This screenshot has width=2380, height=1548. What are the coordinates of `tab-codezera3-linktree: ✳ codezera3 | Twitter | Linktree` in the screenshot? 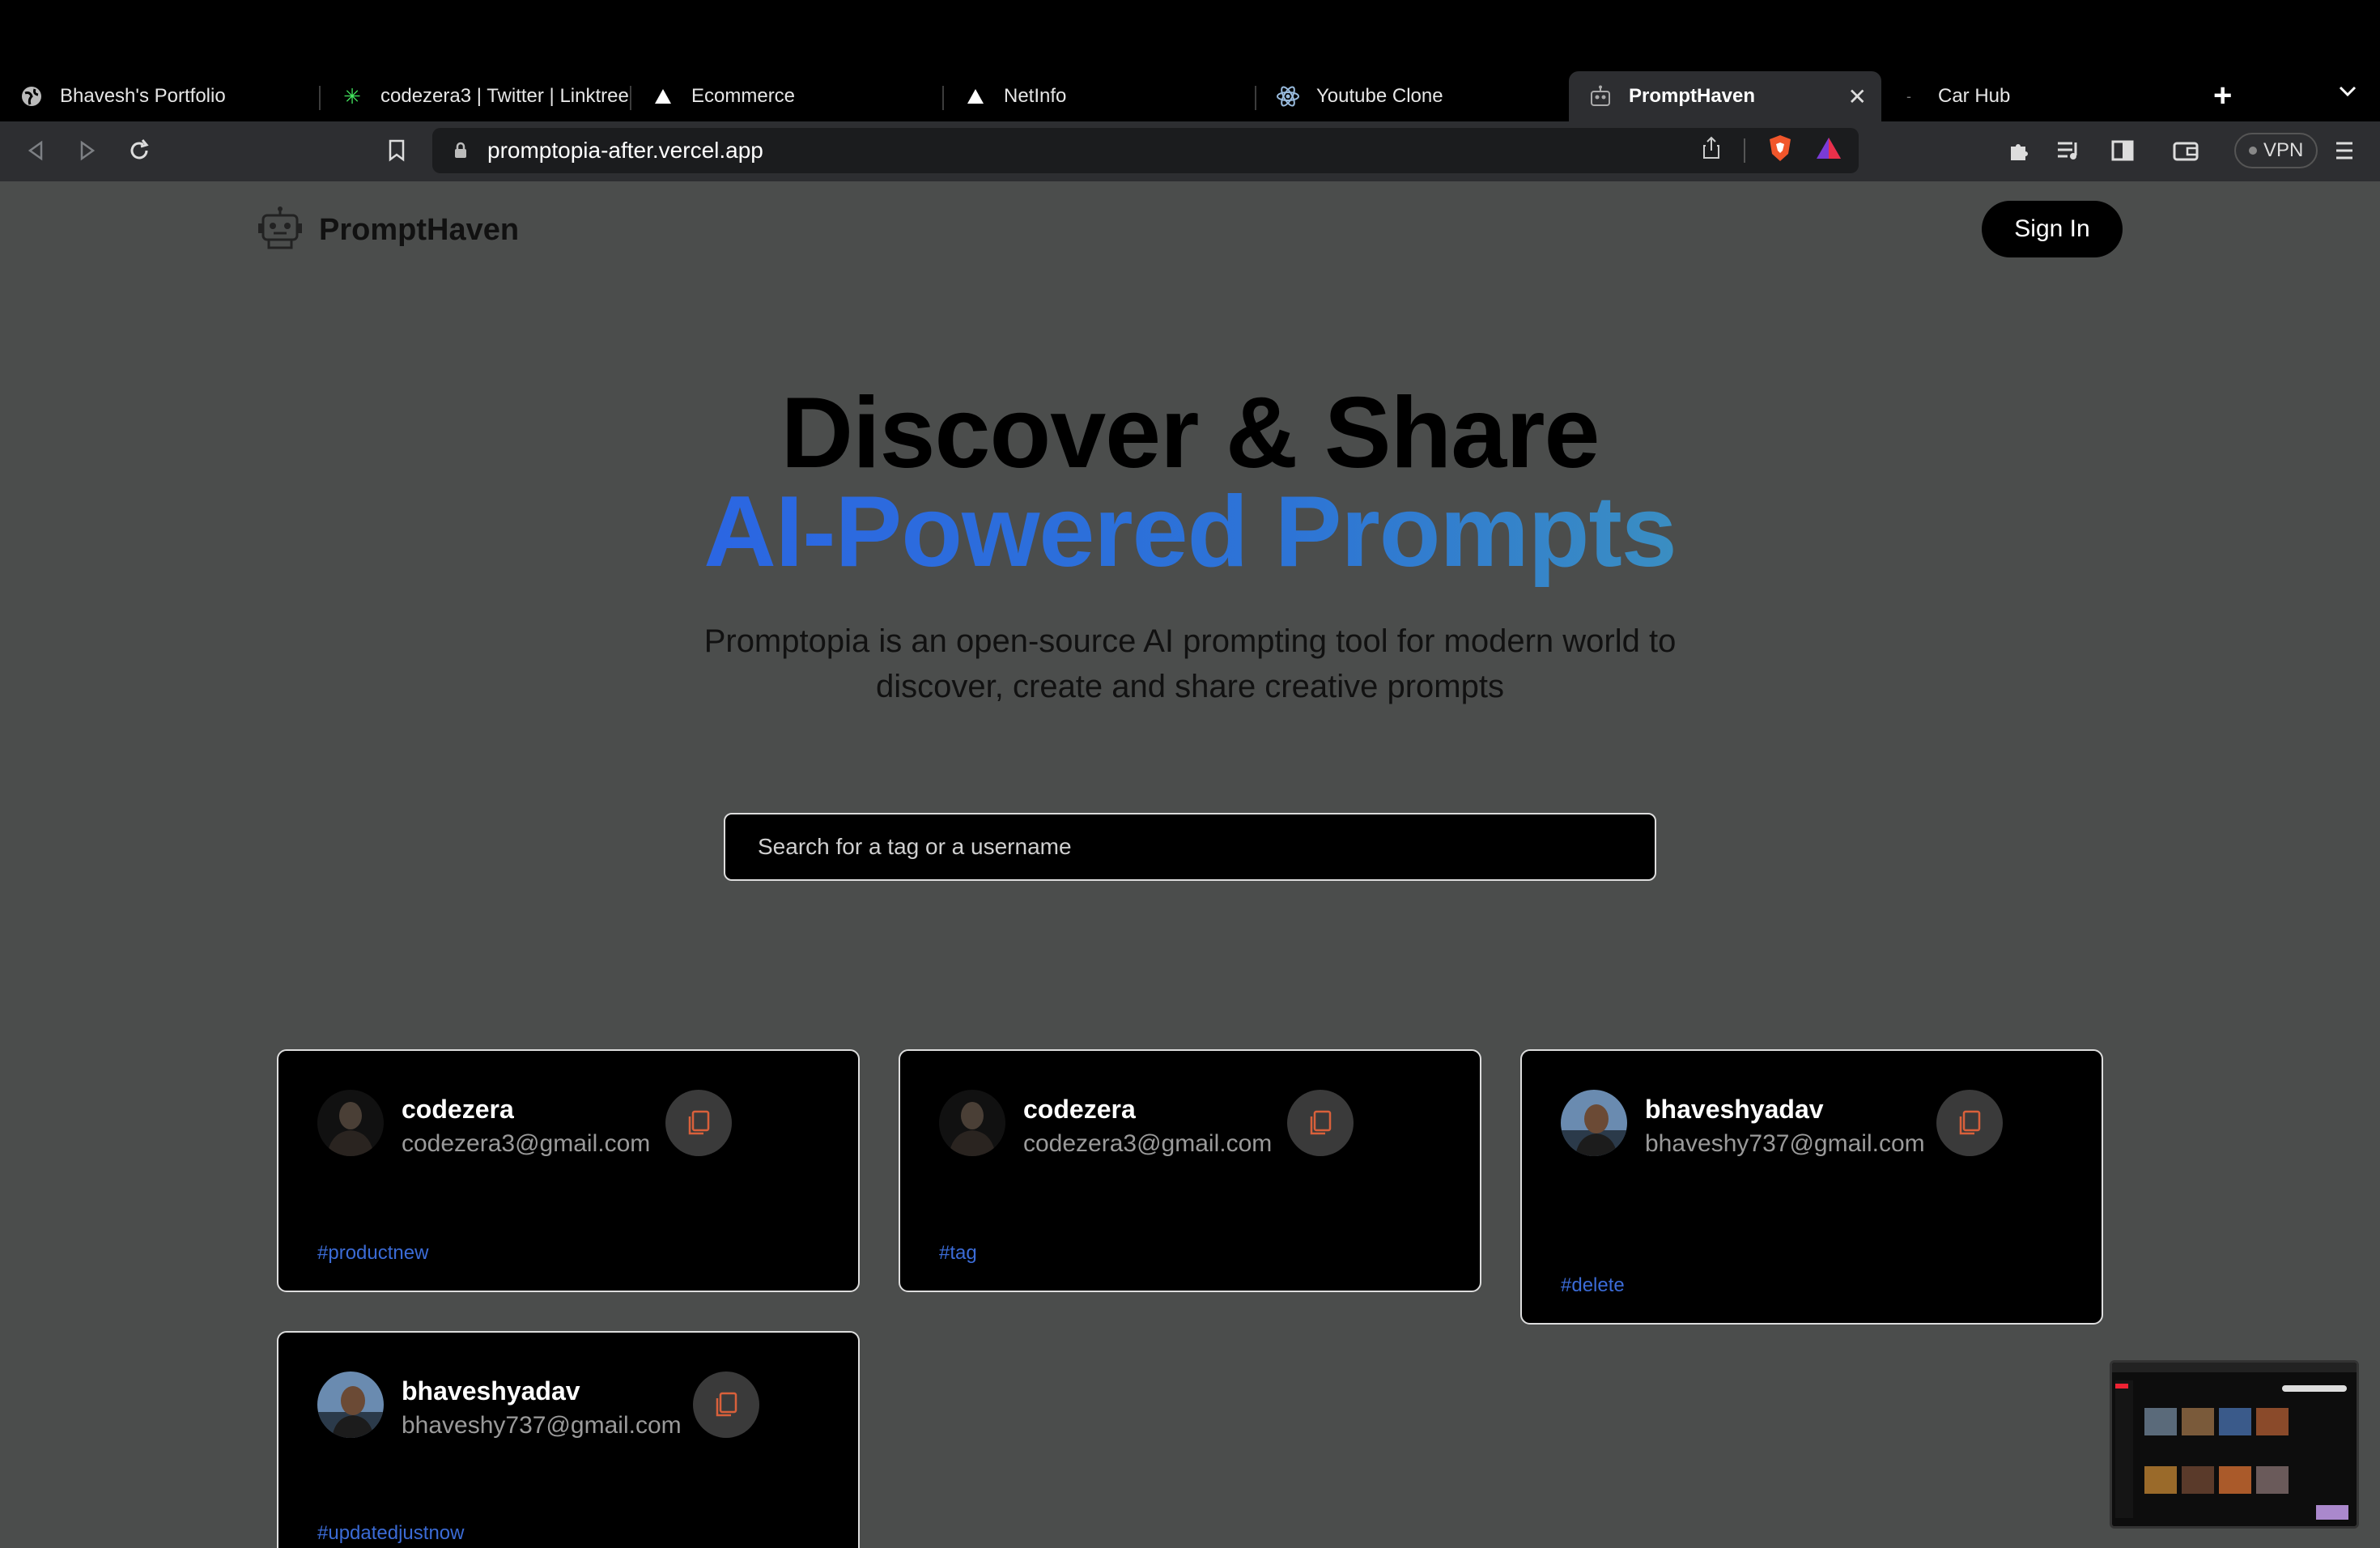 It's located at (476, 96).